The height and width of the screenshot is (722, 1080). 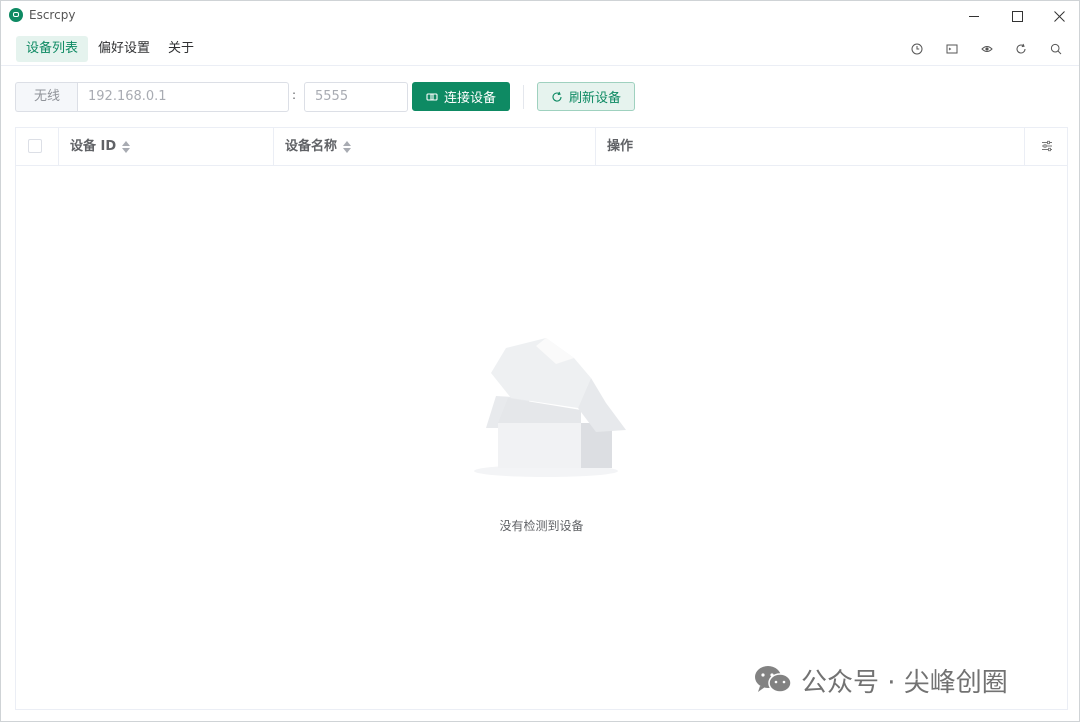 I want to click on minimize-button, so click(x=974, y=16).